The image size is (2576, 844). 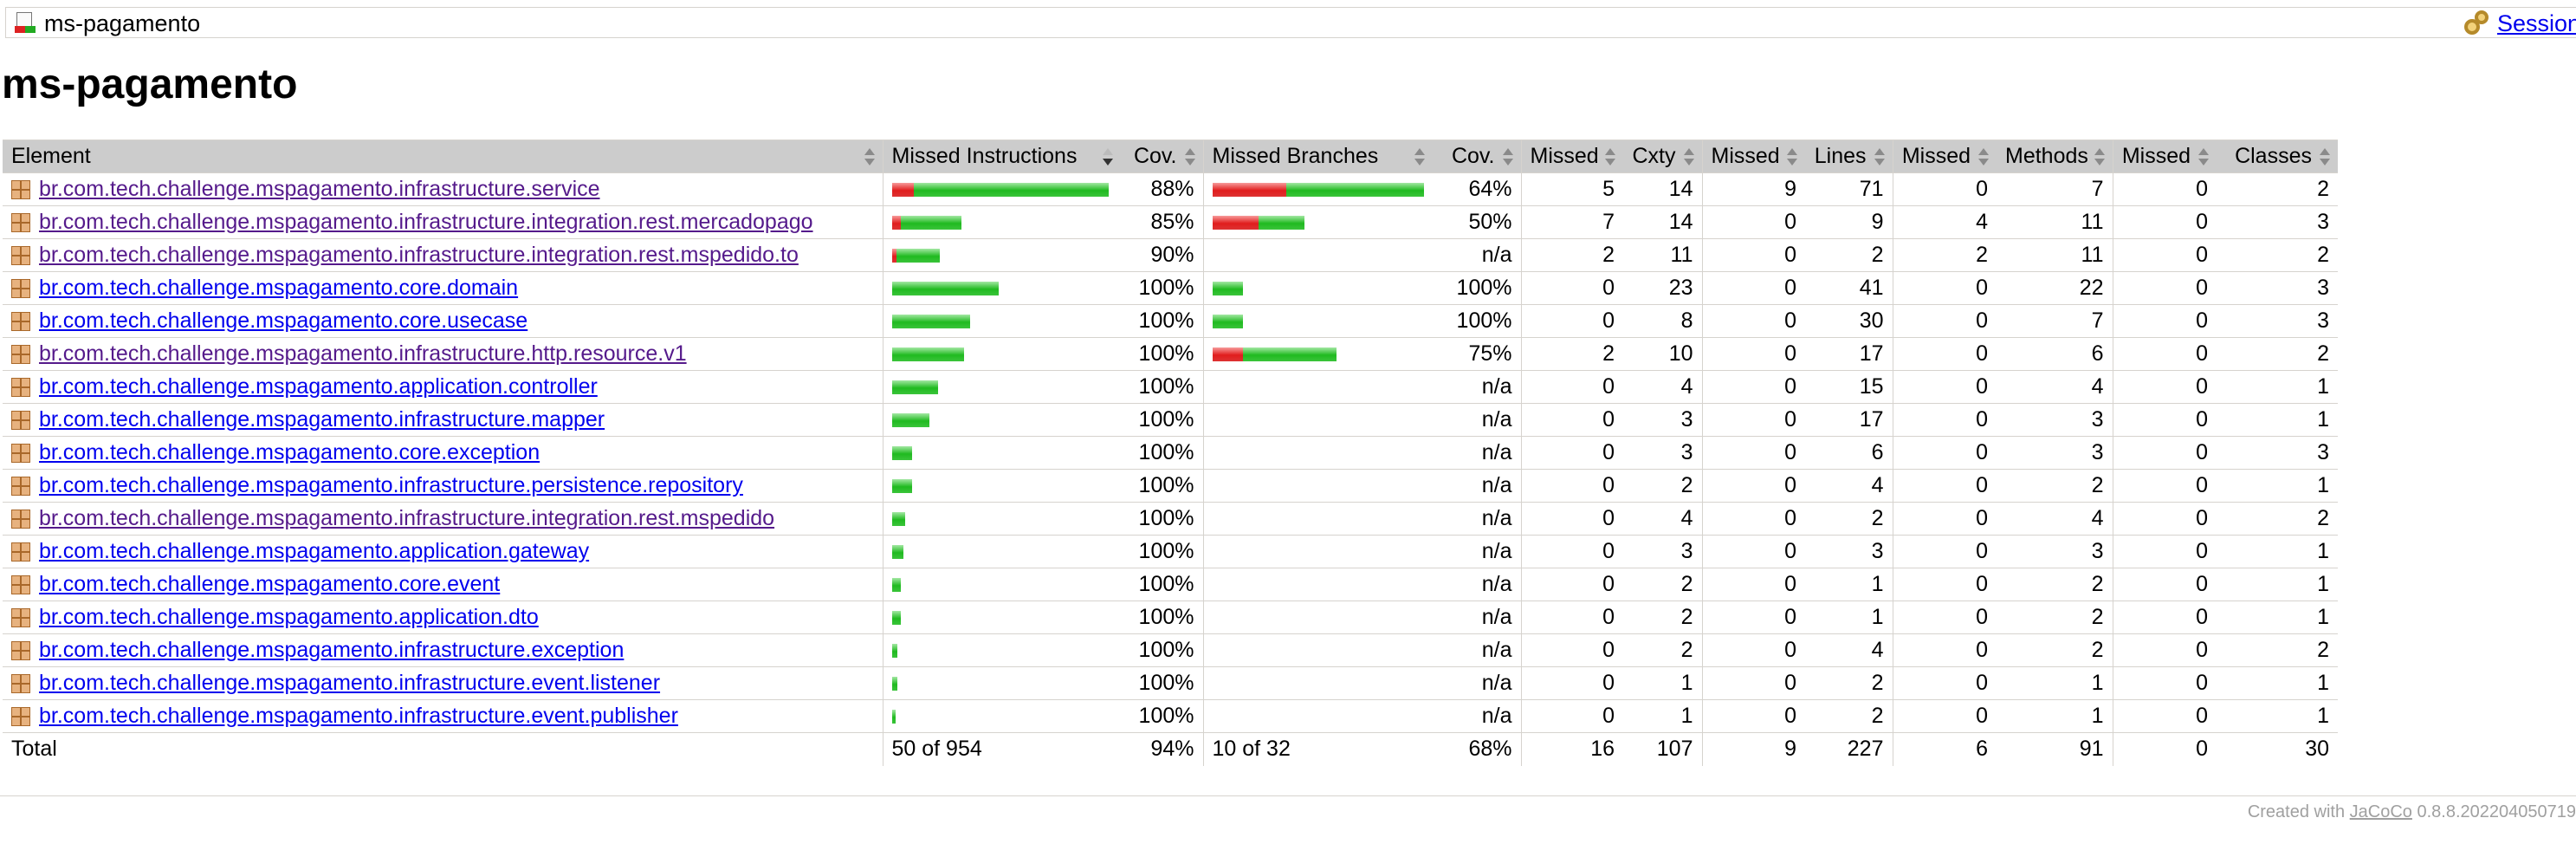 What do you see at coordinates (2477, 23) in the screenshot?
I see `session-icon` at bounding box center [2477, 23].